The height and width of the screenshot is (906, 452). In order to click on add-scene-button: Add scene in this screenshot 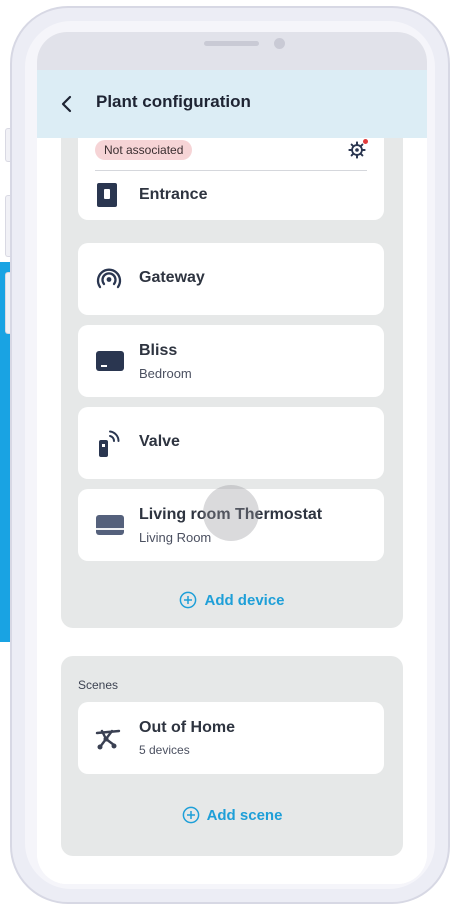, I will do `click(232, 815)`.